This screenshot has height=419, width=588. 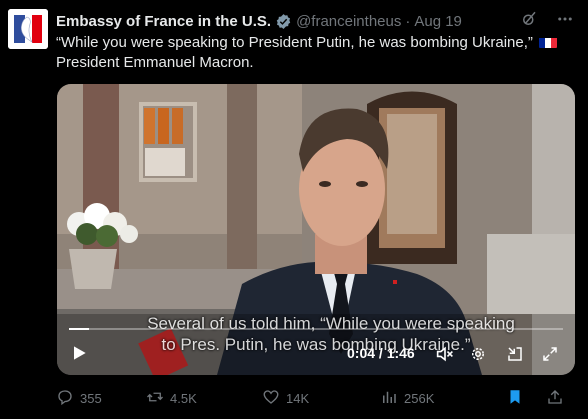 What do you see at coordinates (79, 329) in the screenshot?
I see `video-progress-fill` at bounding box center [79, 329].